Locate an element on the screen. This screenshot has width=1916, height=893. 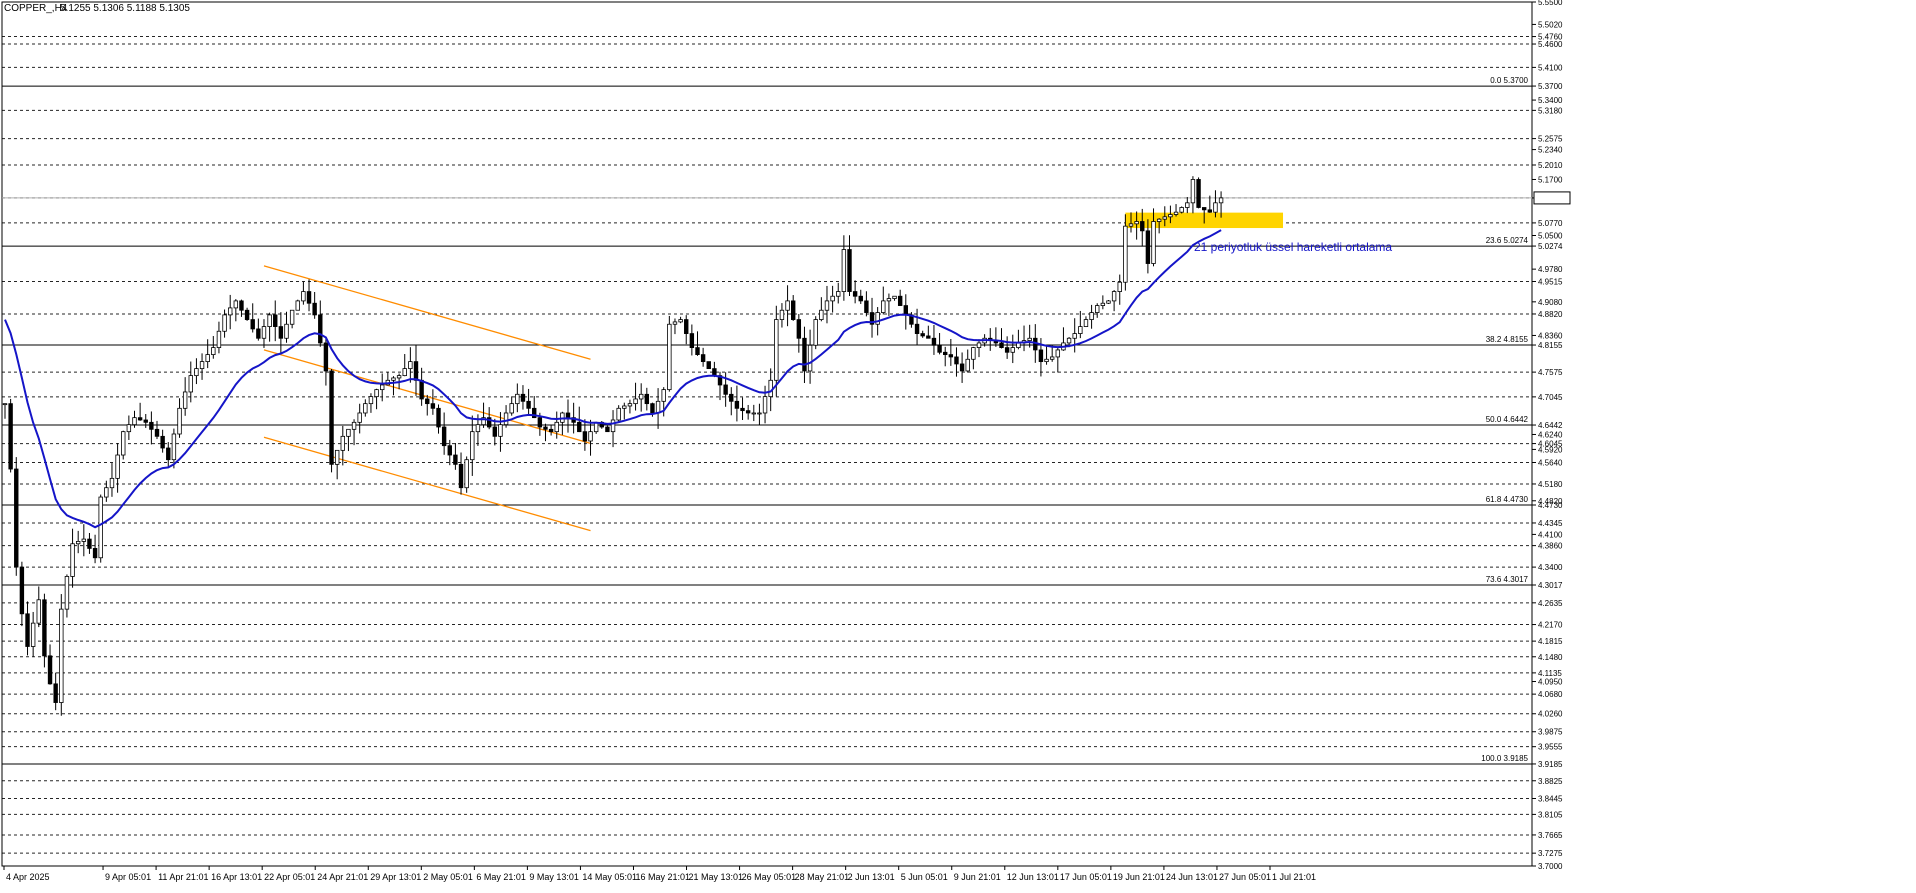
time-tick-label: 2 Jun 13:01 is located at coordinates (871, 877).